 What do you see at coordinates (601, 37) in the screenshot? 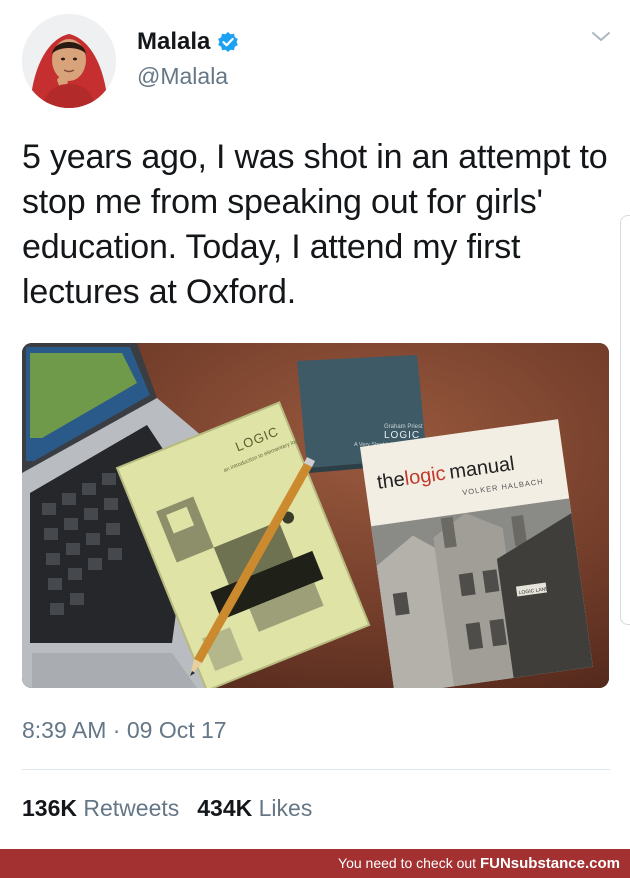
I see `chevron-down-icon` at bounding box center [601, 37].